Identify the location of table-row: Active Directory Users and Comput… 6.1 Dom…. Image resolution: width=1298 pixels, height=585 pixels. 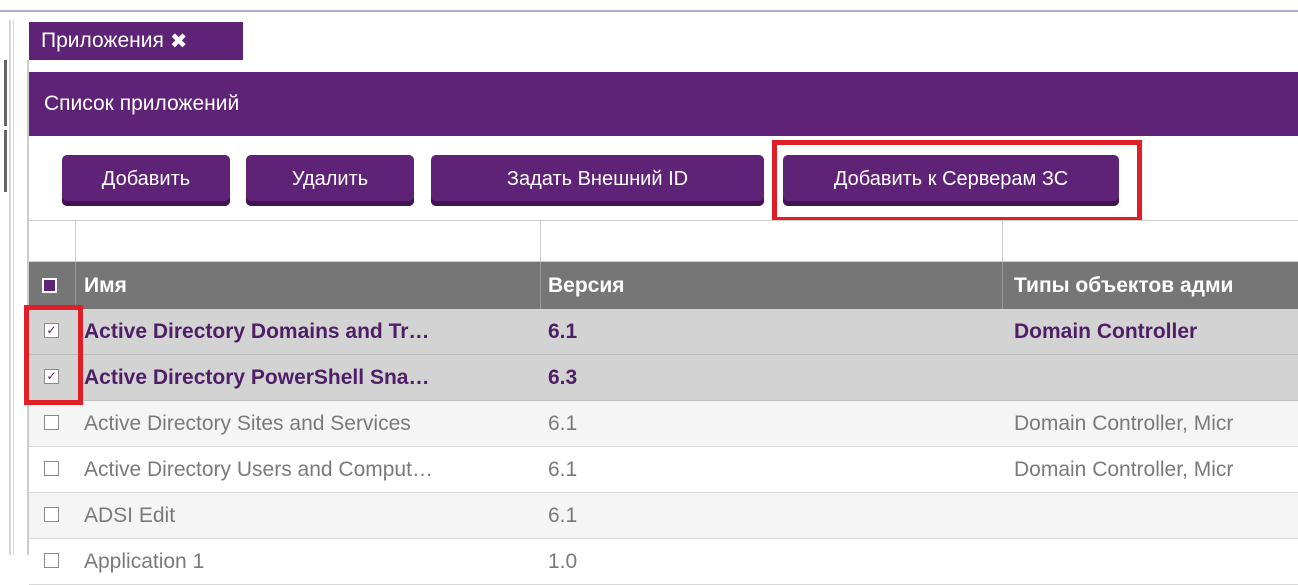
(663, 470).